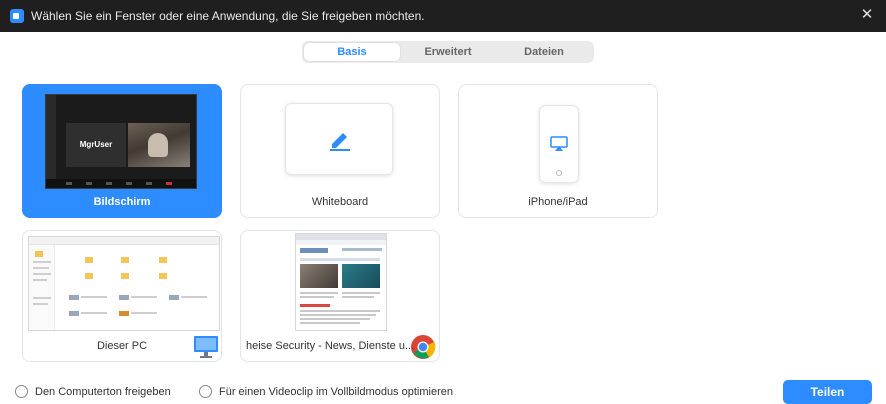  Describe the element at coordinates (352, 52) in the screenshot. I see `tab-basis: Basis` at that location.